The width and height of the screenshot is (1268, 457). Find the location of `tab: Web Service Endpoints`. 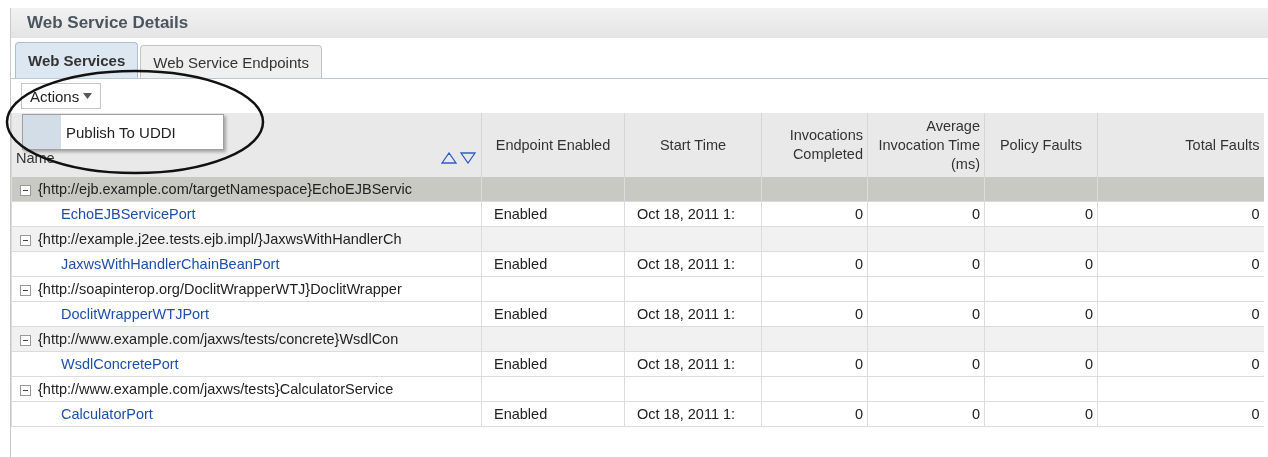

tab: Web Service Endpoints is located at coordinates (231, 61).